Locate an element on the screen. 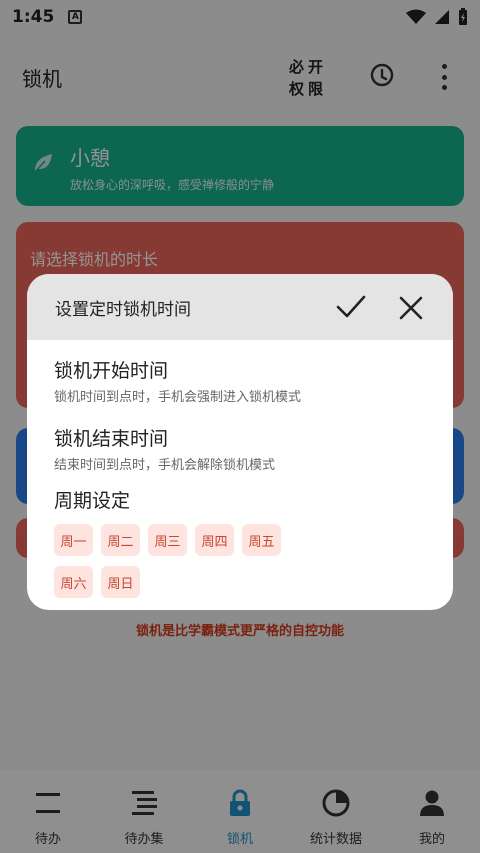 This screenshot has height=853, width=480. check-icon is located at coordinates (351, 307).